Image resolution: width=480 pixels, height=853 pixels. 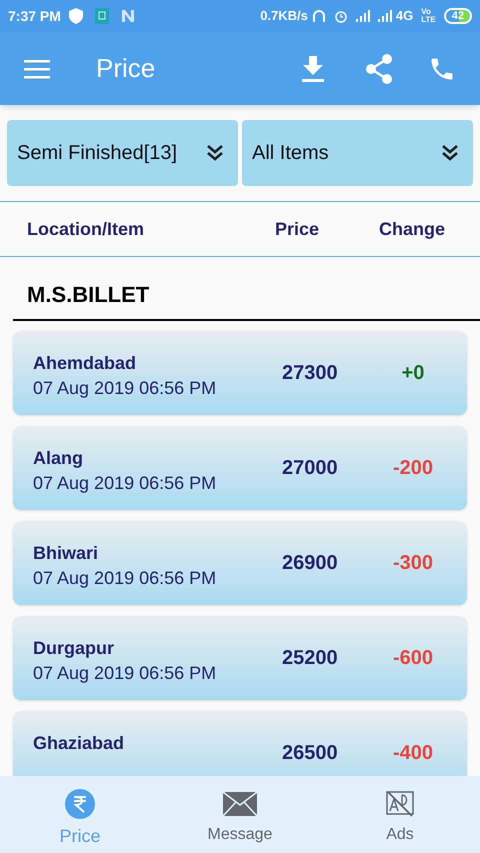 I want to click on network-type: 4G, so click(x=405, y=16).